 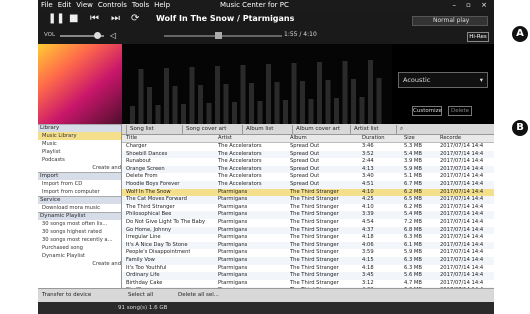 What do you see at coordinates (450, 21) in the screenshot?
I see `play-mode-dropdown: Normal play` at bounding box center [450, 21].